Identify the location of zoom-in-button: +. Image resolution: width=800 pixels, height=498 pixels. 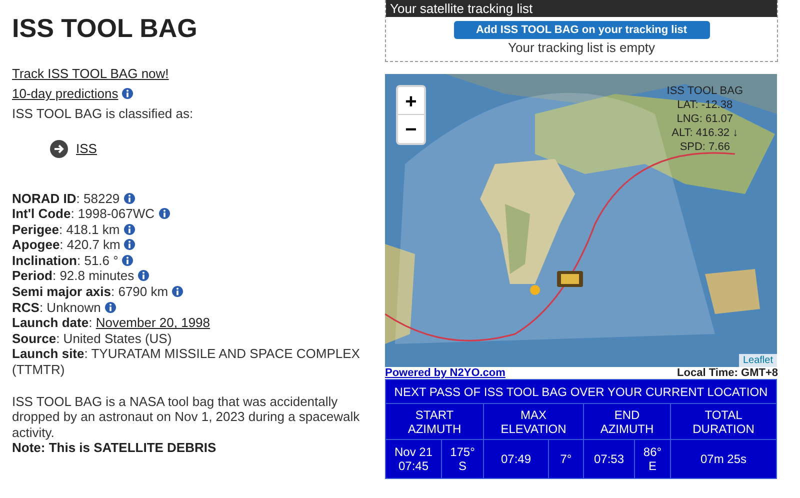
(411, 101).